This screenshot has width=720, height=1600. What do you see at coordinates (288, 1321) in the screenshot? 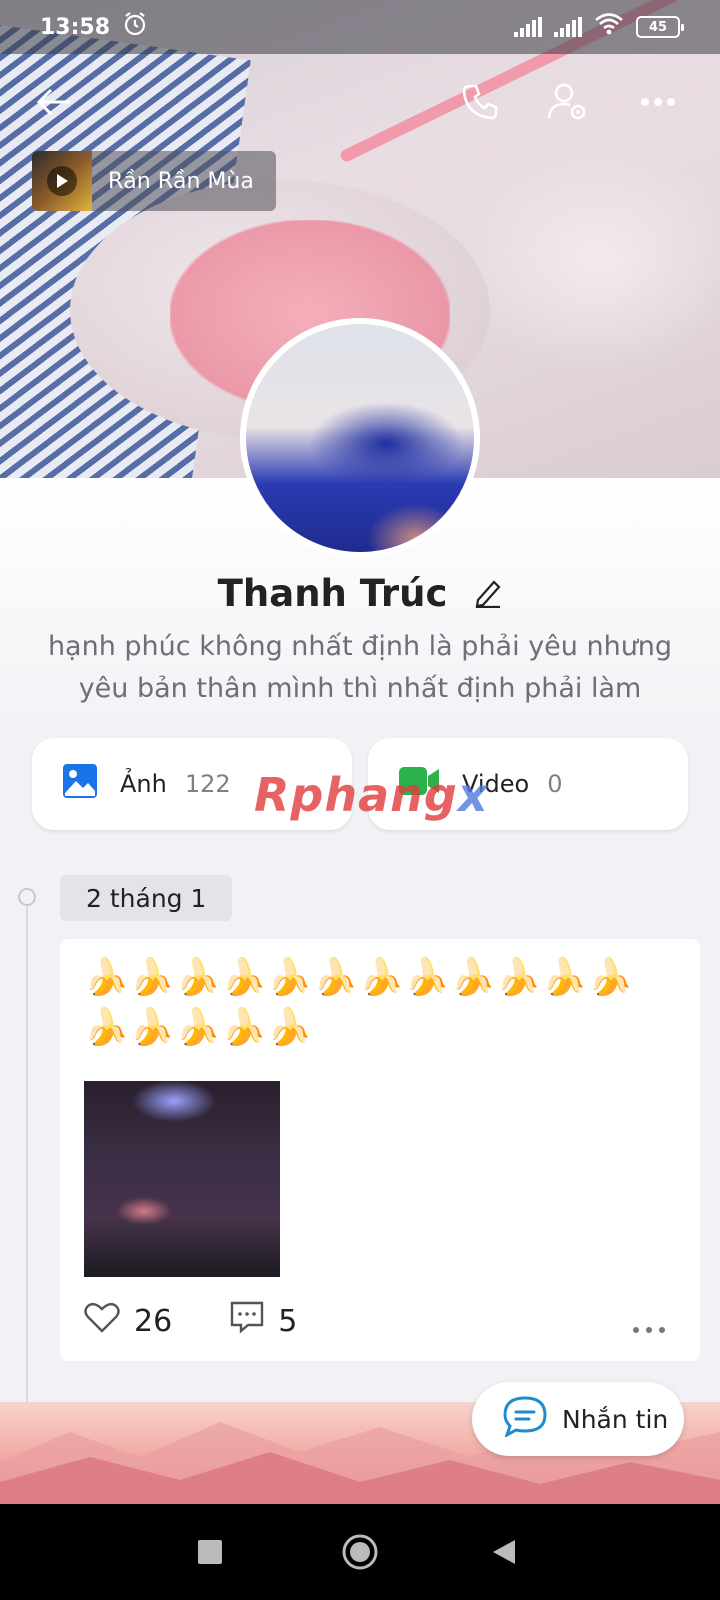
I see `comment-count: 5` at bounding box center [288, 1321].